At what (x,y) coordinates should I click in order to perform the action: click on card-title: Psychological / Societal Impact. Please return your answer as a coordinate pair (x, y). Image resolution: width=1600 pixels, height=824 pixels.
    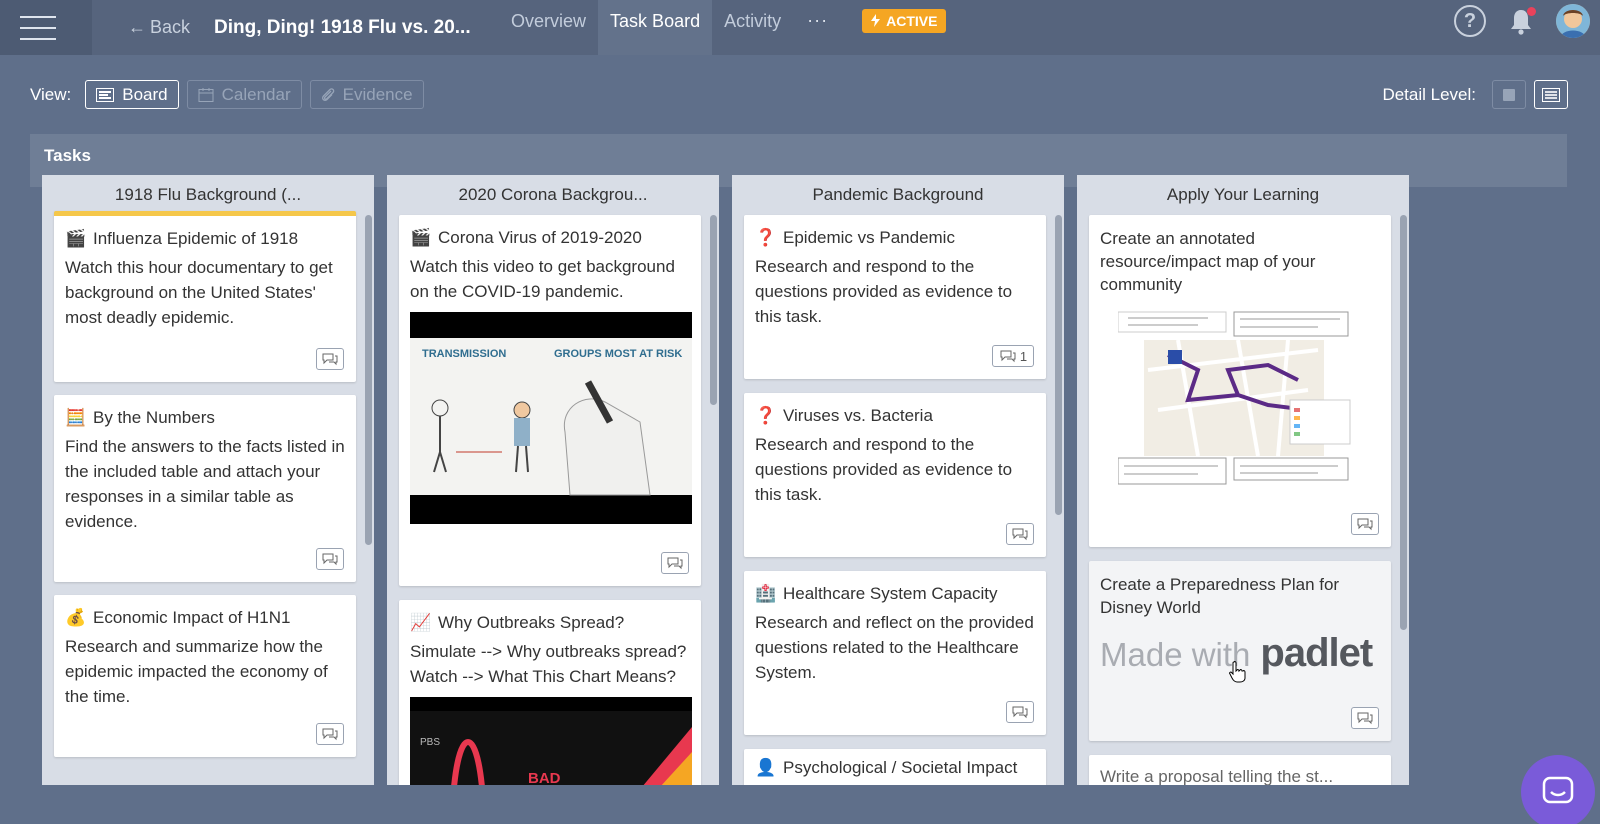
    Looking at the image, I should click on (900, 767).